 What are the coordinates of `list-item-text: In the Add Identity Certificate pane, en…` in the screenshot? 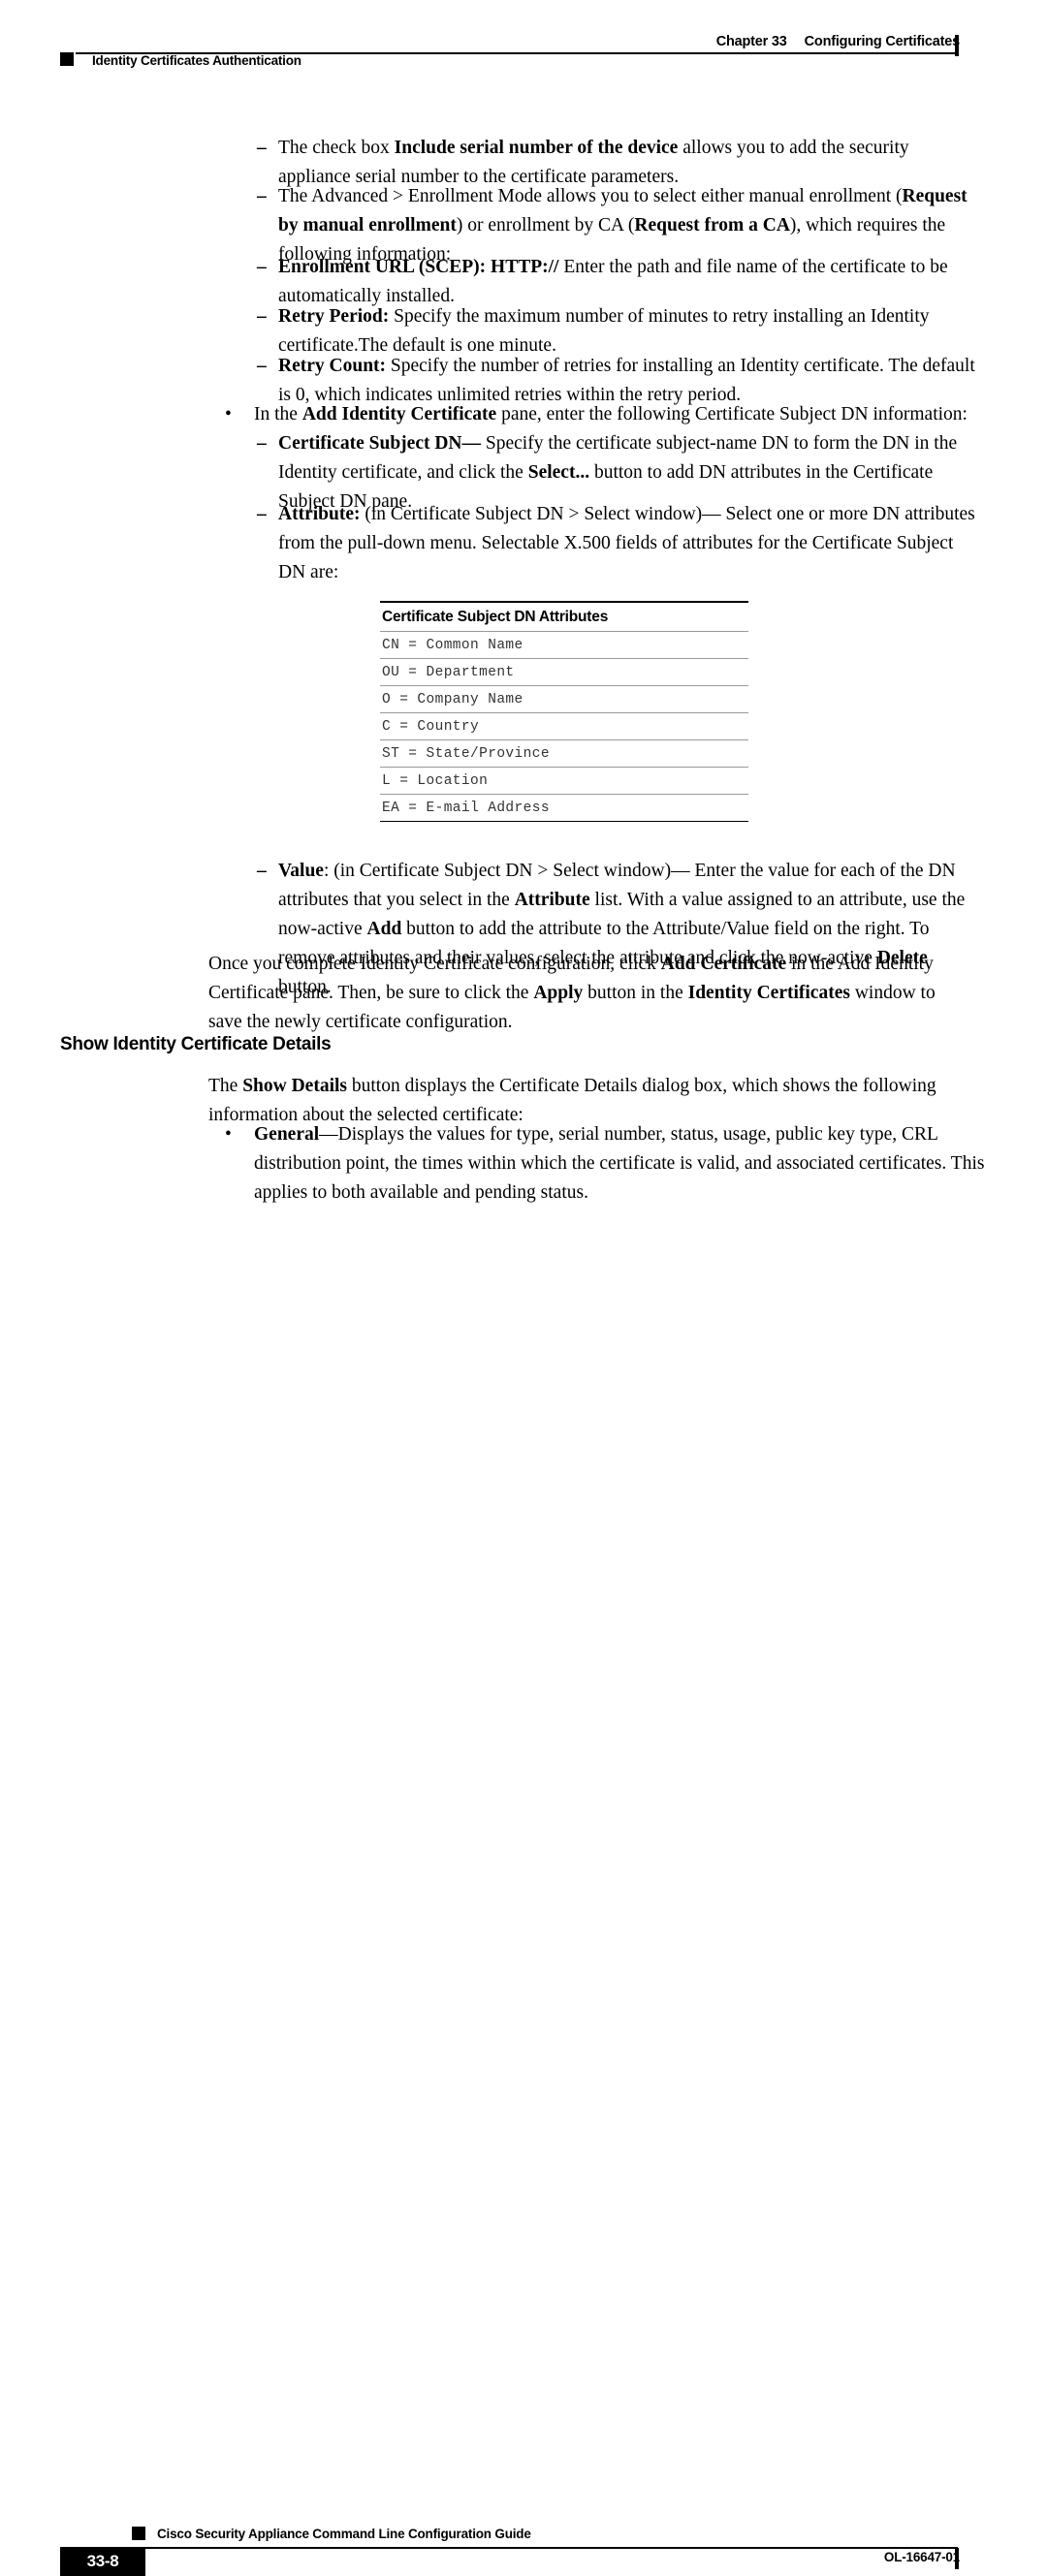 It's located at (611, 414).